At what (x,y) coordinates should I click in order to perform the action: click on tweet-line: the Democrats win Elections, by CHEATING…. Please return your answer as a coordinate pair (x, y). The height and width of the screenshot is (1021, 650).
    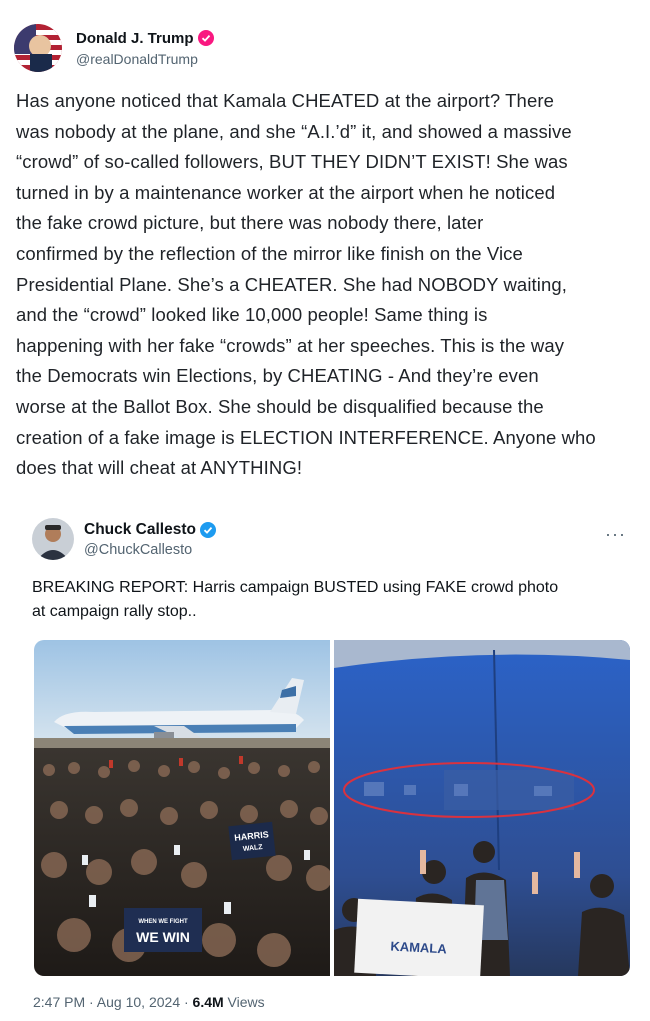
    Looking at the image, I should click on (277, 376).